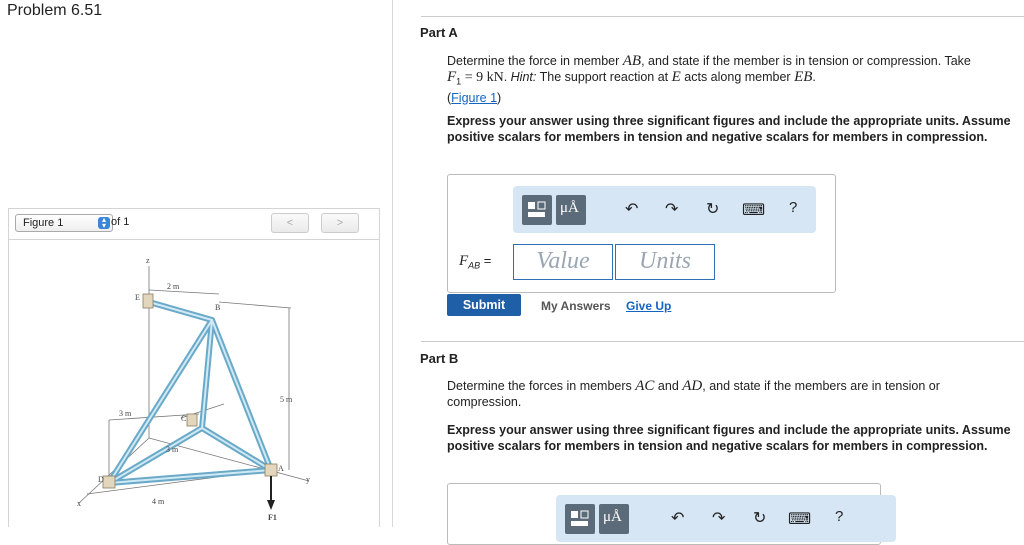 The image size is (1024, 545). Describe the element at coordinates (193, 389) in the screenshot. I see `truss-diagram: z 2 m E B 5 m 3 m C 3 m A y D 4 m x F1` at that location.